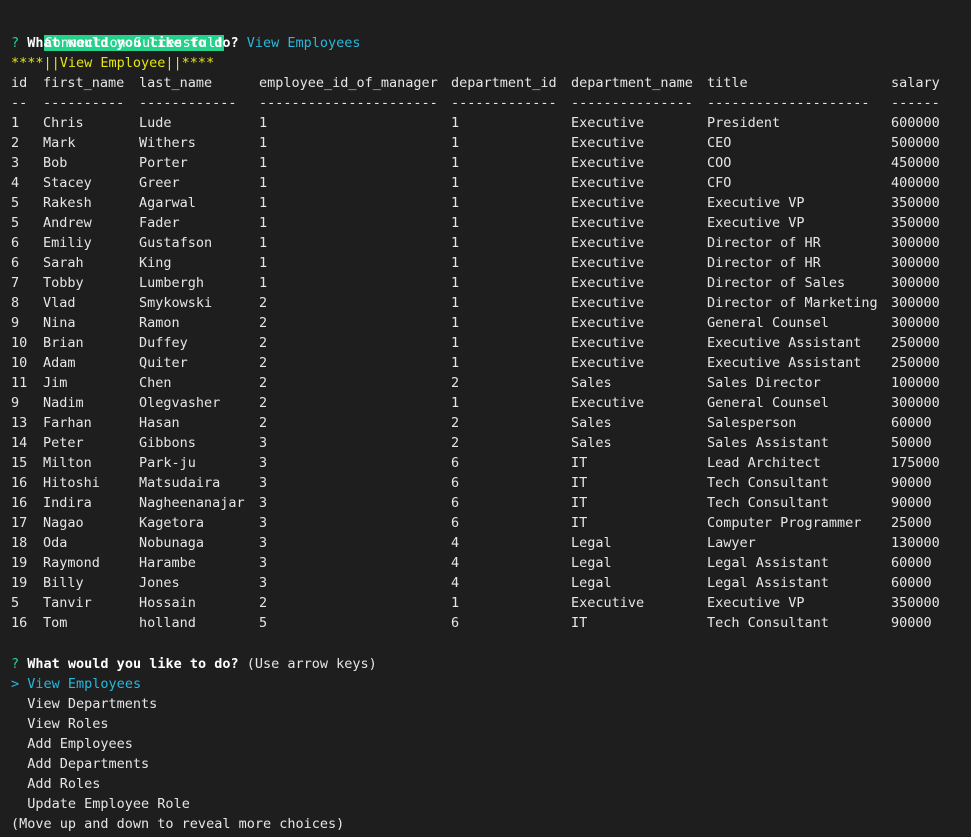 The image size is (971, 837). I want to click on cell-last-name: Hasan, so click(159, 423).